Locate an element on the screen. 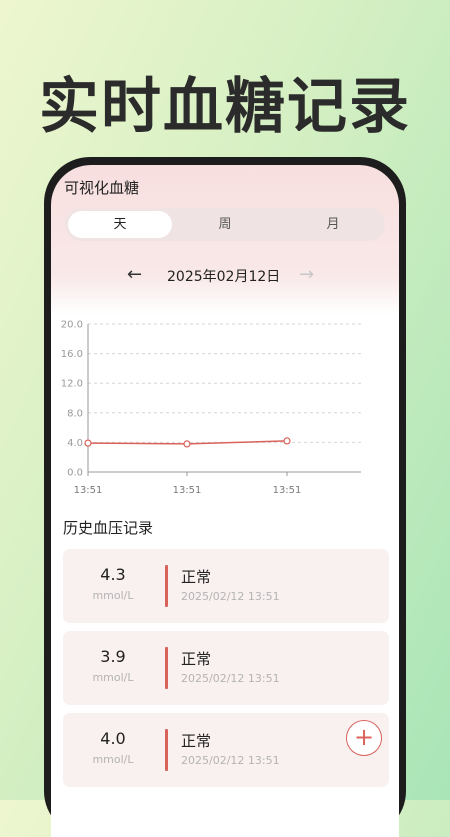 The image size is (450, 837). record-value: 4.3 is located at coordinates (113, 574).